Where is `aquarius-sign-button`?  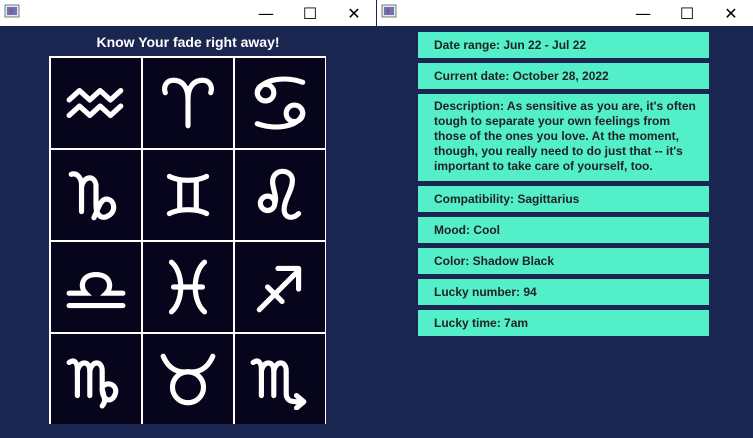
aquarius-sign-button is located at coordinates (96, 103).